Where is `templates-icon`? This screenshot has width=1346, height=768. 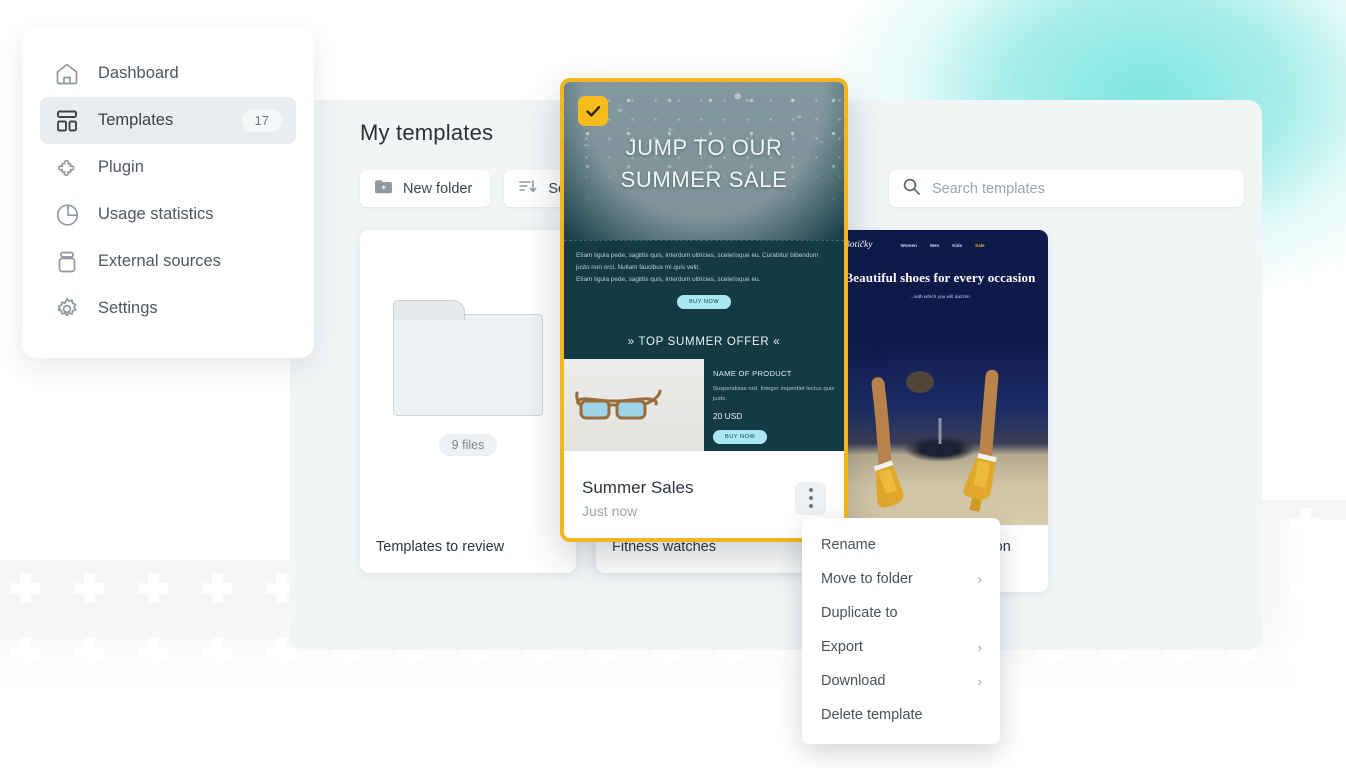
templates-icon is located at coordinates (67, 121).